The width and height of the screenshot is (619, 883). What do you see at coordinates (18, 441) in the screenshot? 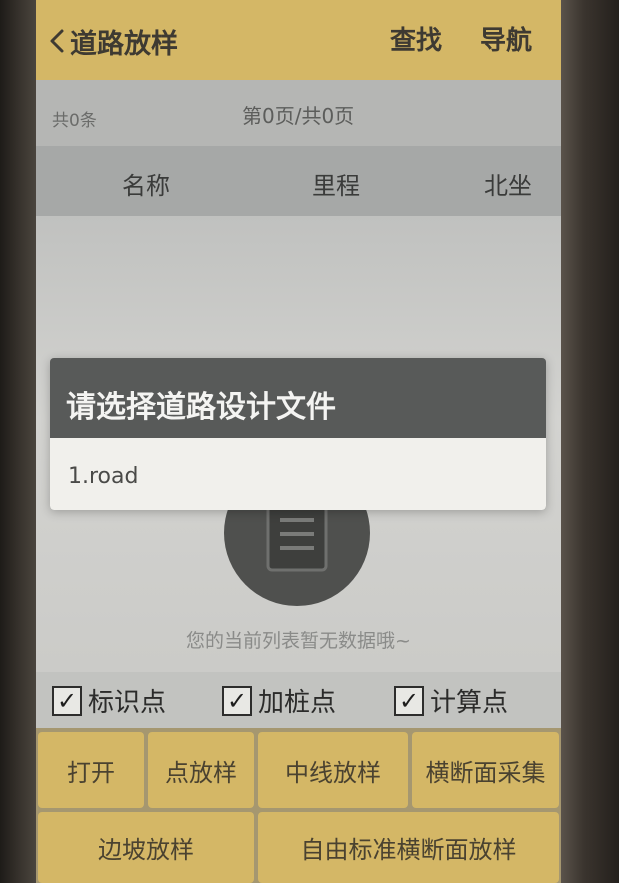
I see `device-bezel-left` at bounding box center [18, 441].